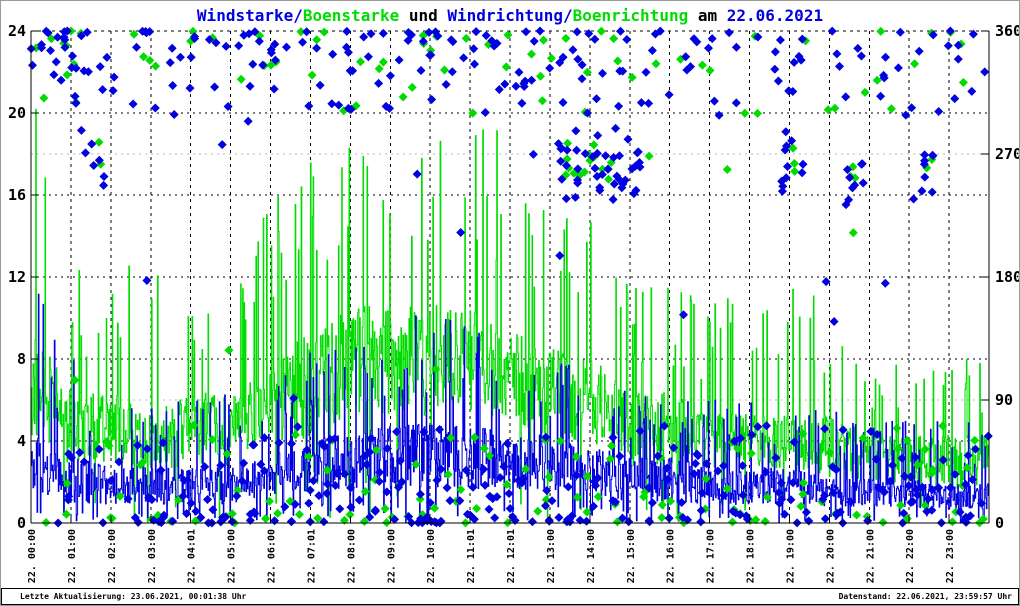  What do you see at coordinates (431, 556) in the screenshot?
I see `x-tick-label: 22. 10:00` at bounding box center [431, 556].